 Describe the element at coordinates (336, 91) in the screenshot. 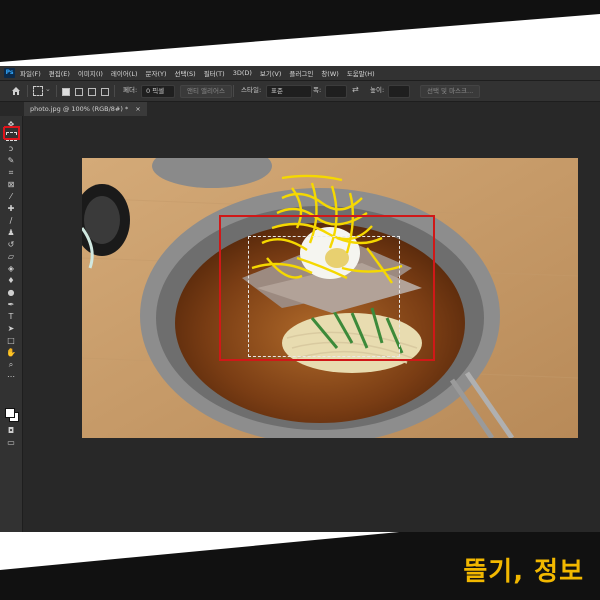

I see `width-input` at that location.